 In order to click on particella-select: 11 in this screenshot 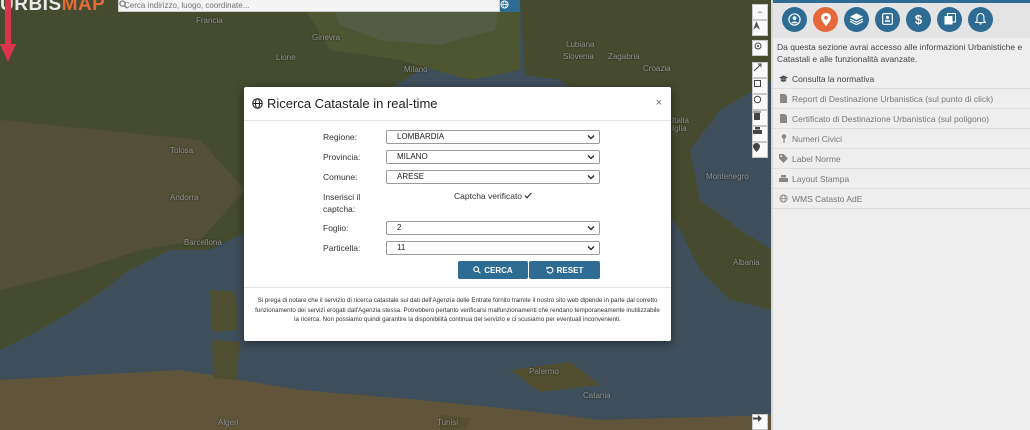, I will do `click(493, 248)`.